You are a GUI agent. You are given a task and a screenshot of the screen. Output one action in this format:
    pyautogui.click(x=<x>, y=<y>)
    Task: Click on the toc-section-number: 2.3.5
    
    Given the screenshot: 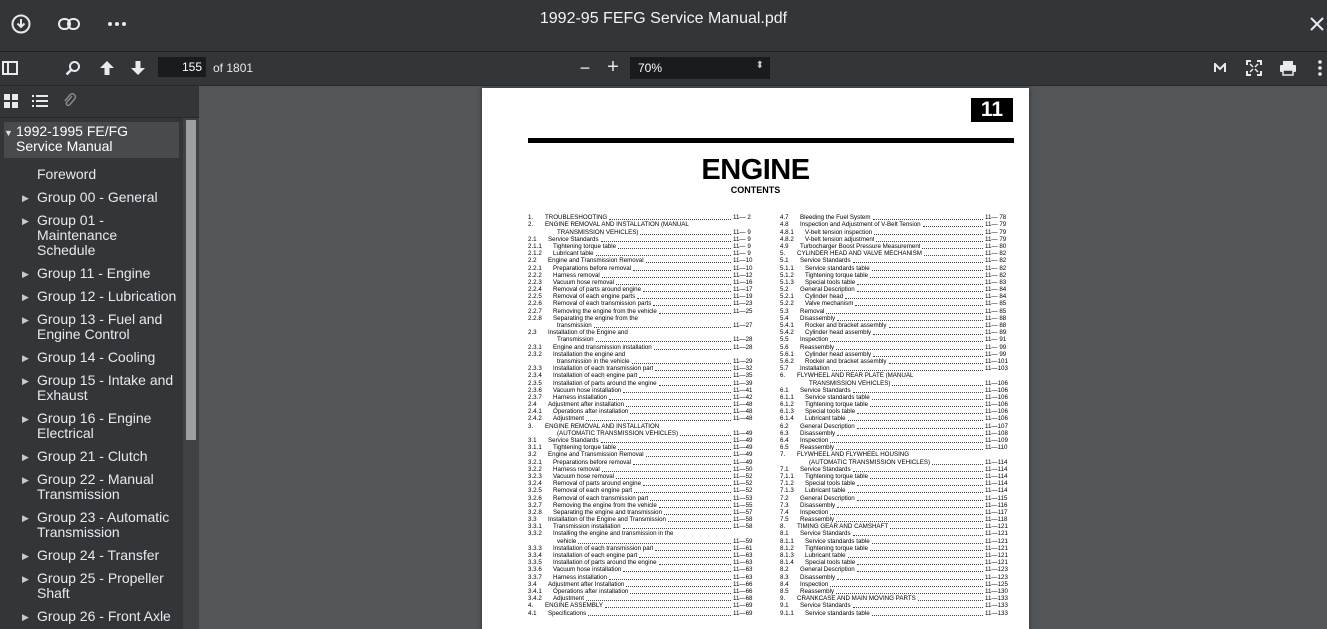 What is the action you would take?
    pyautogui.click(x=535, y=383)
    